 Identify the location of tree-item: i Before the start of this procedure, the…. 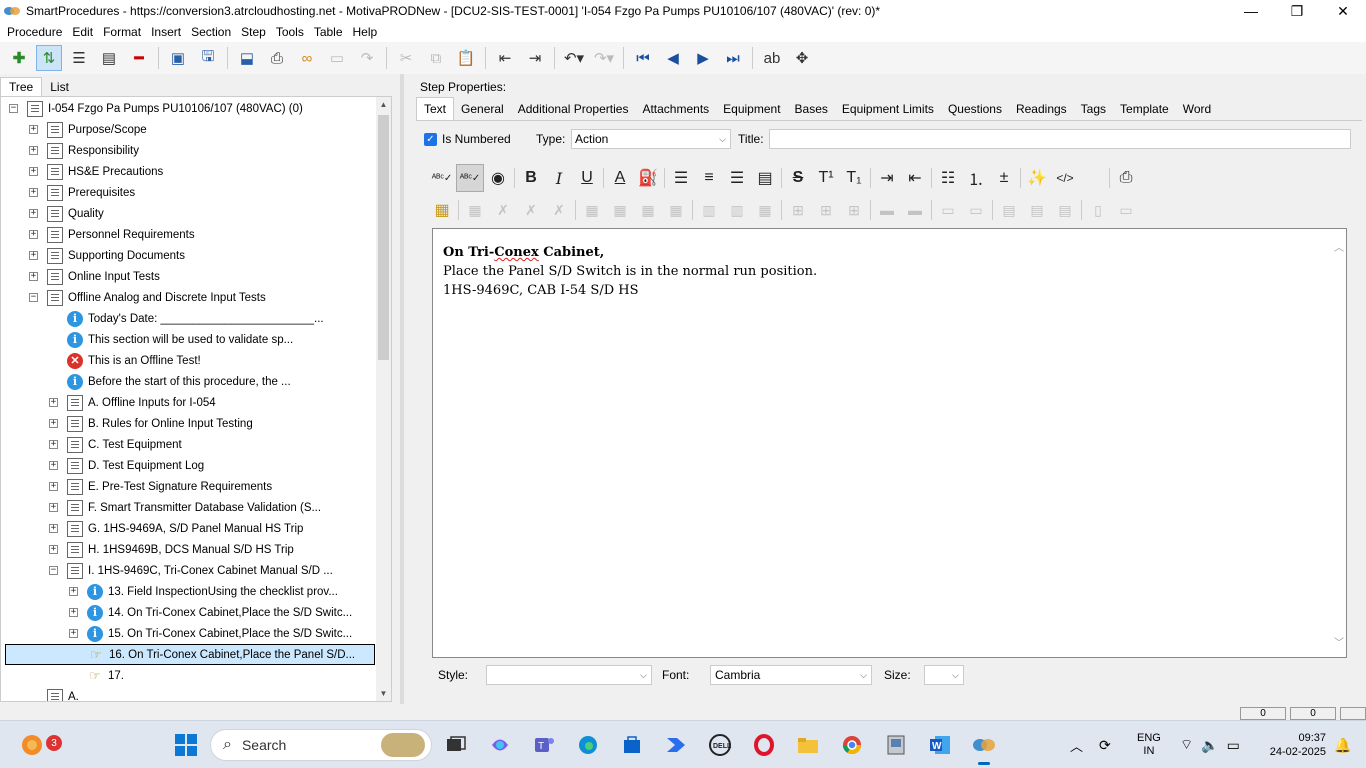
(170, 381).